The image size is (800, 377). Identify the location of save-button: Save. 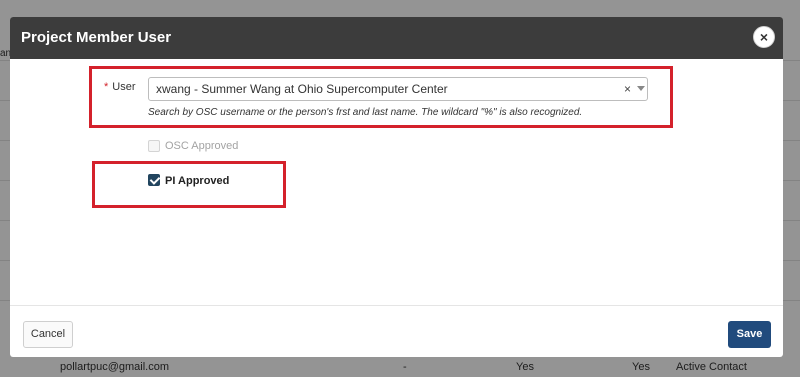
(749, 334).